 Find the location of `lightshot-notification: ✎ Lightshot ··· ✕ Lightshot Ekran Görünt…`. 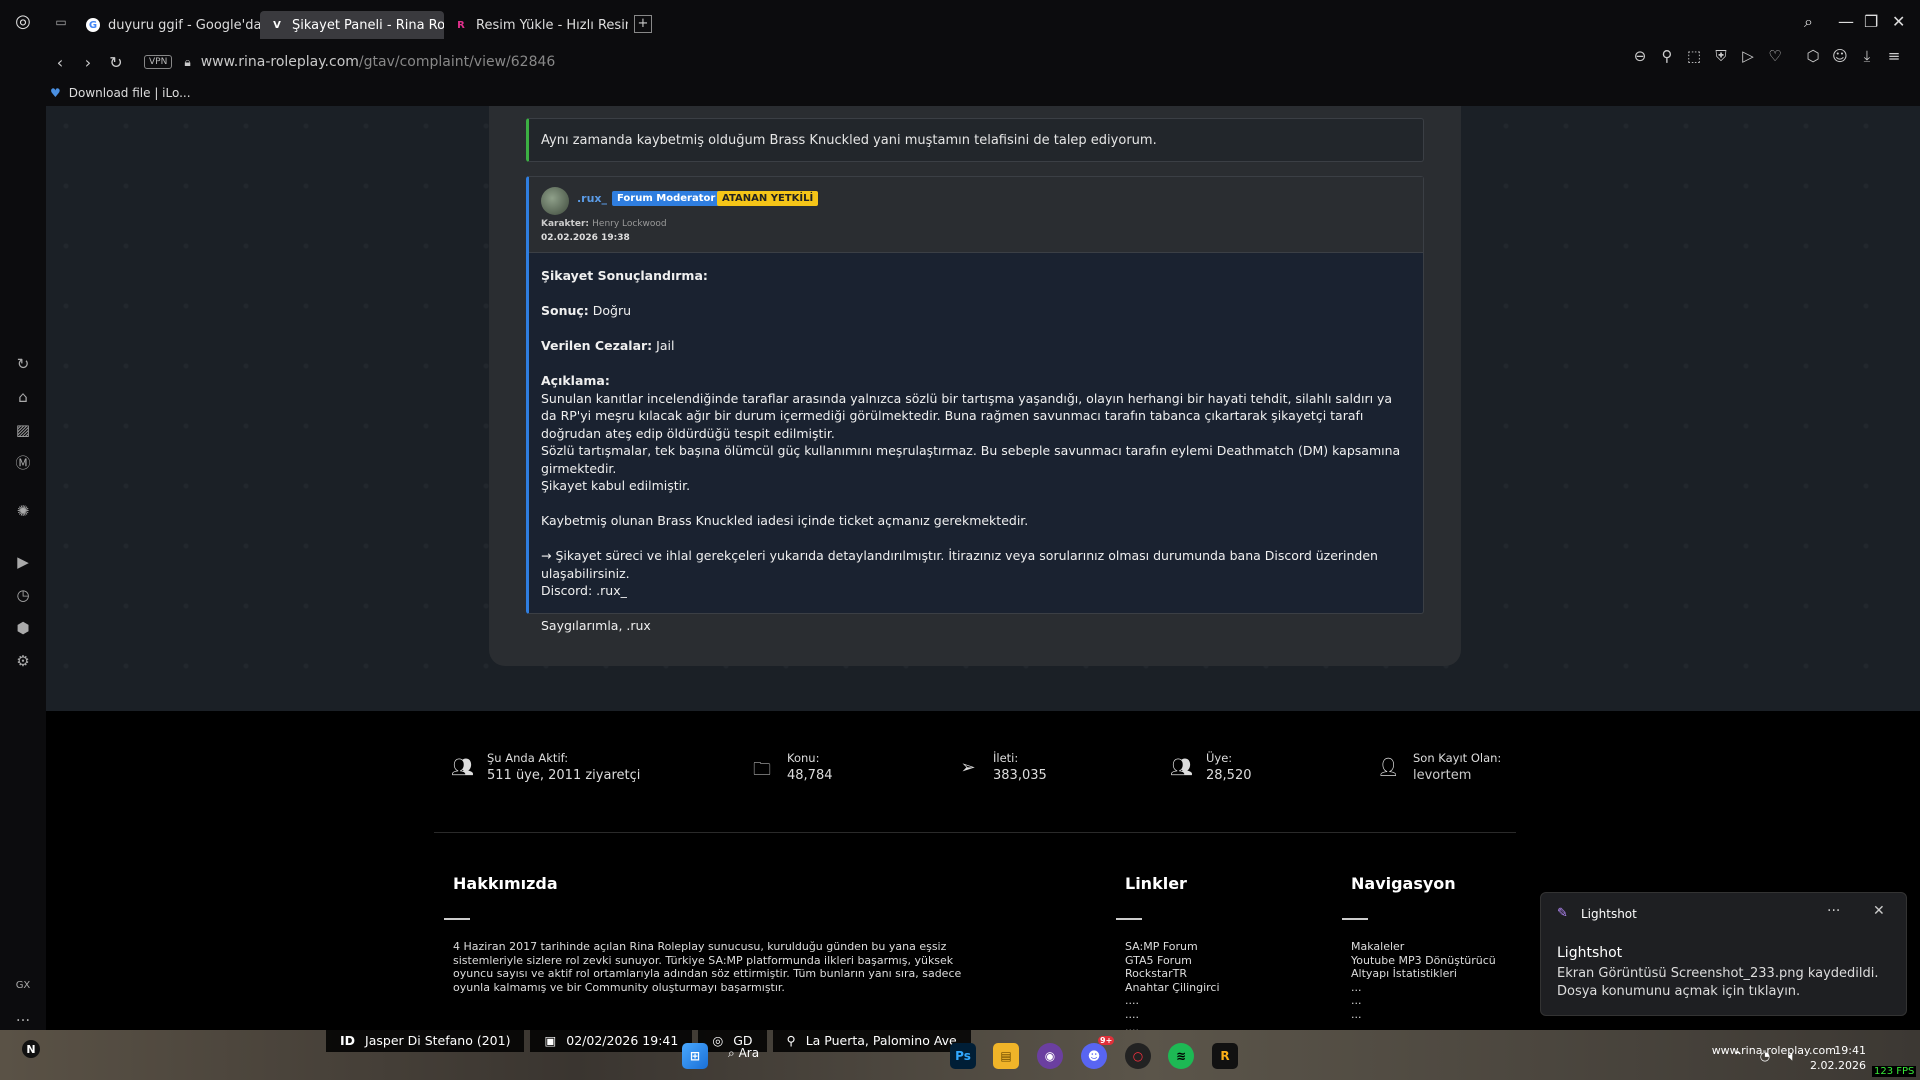

lightshot-notification: ✎ Lightshot ··· ✕ Lightshot Ekran Görünt… is located at coordinates (1723, 954).